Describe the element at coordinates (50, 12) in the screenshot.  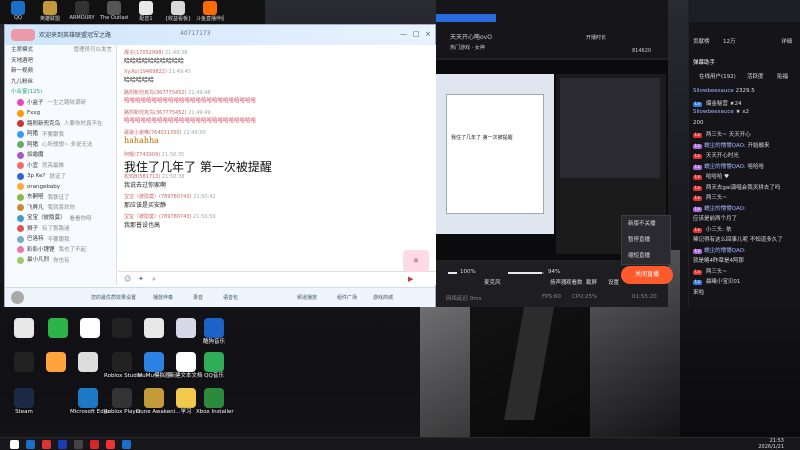
I see `top-icon-lol: 英雄联盟` at that location.